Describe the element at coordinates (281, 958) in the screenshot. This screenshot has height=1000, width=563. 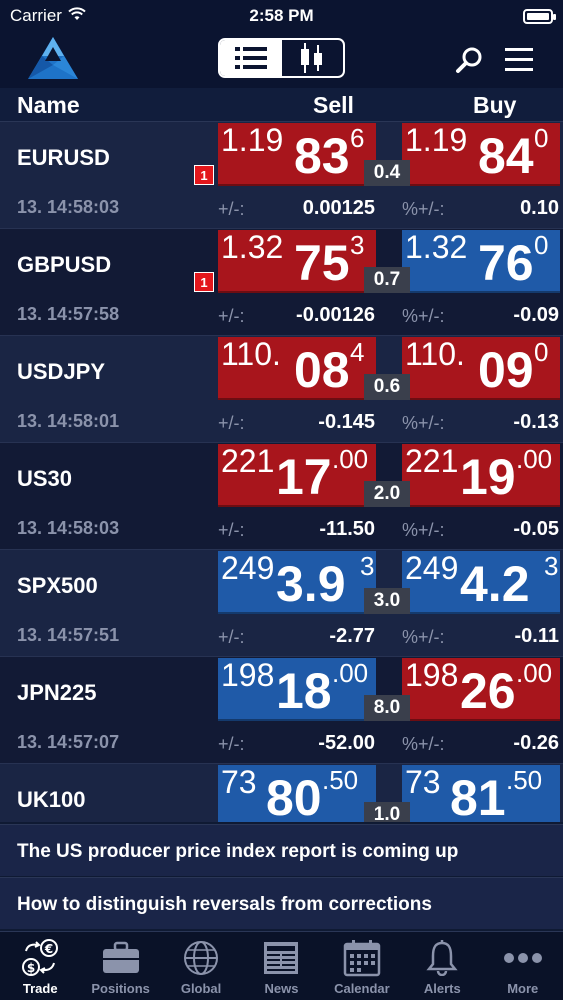
I see `newspaper-icon` at that location.